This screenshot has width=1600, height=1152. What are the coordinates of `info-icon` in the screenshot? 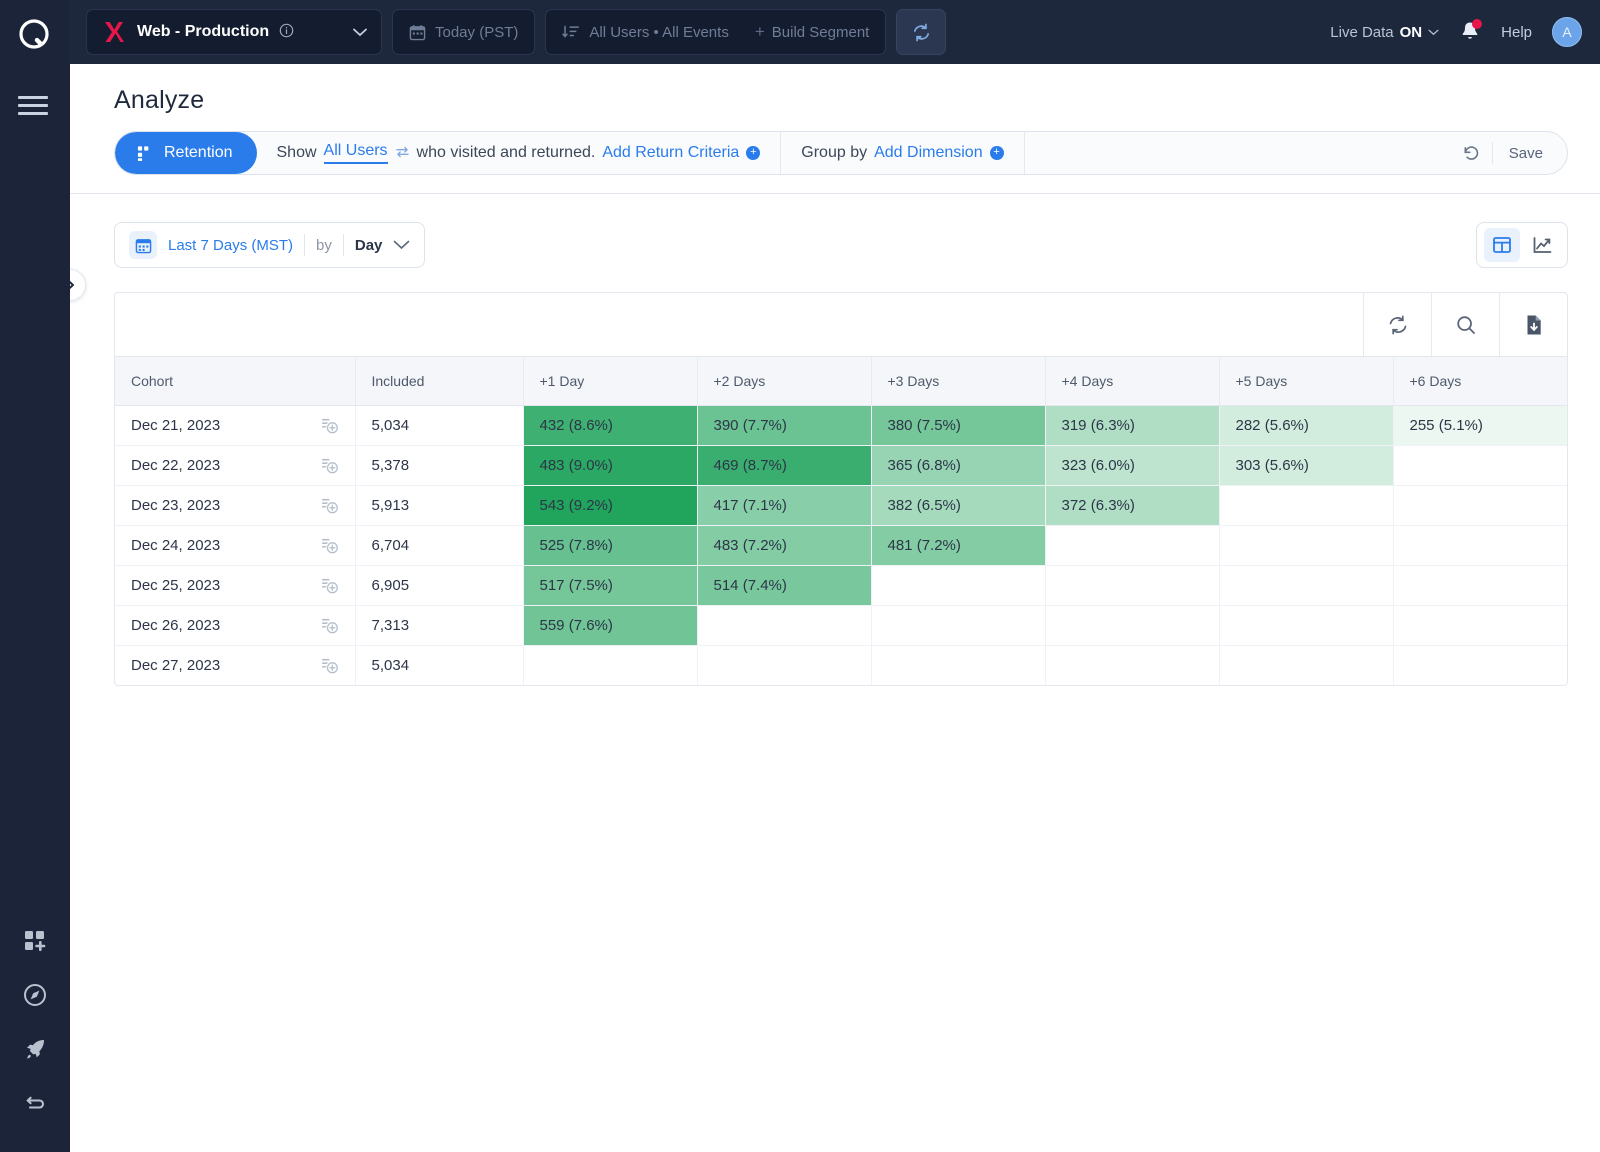 It's located at (286, 32).